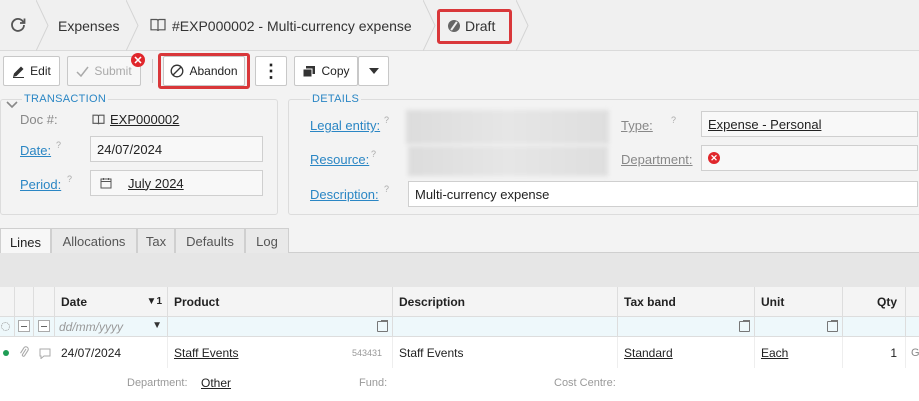 This screenshot has width=919, height=401. I want to click on row-tax-band: Standard, so click(686, 352).